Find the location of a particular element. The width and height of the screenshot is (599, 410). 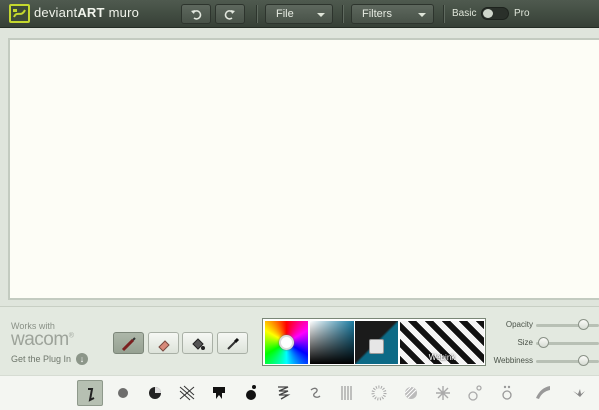

swirl-brush is located at coordinates (315, 393).